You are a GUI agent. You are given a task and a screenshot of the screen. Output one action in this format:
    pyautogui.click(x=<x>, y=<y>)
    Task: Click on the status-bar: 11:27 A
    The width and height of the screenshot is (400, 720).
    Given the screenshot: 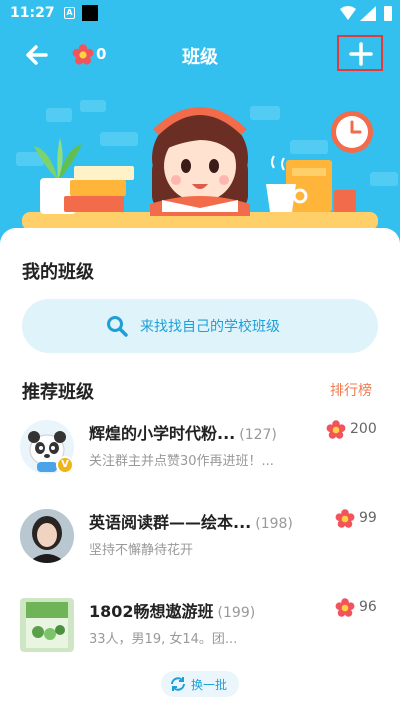 What is the action you would take?
    pyautogui.click(x=200, y=14)
    